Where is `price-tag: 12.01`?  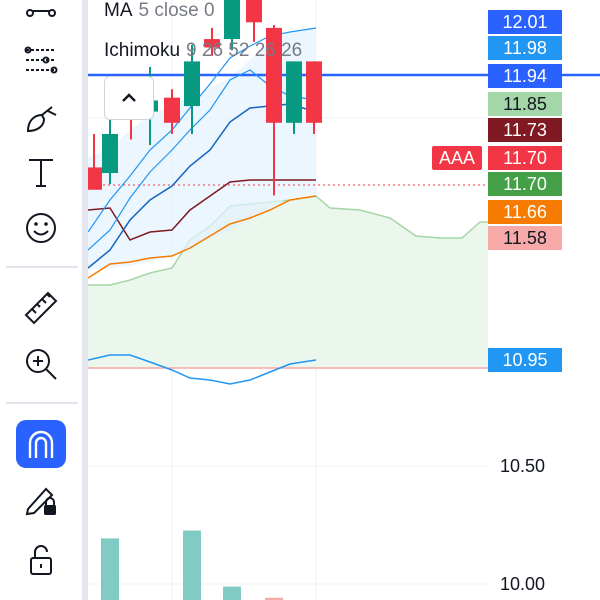
price-tag: 12.01 is located at coordinates (525, 22).